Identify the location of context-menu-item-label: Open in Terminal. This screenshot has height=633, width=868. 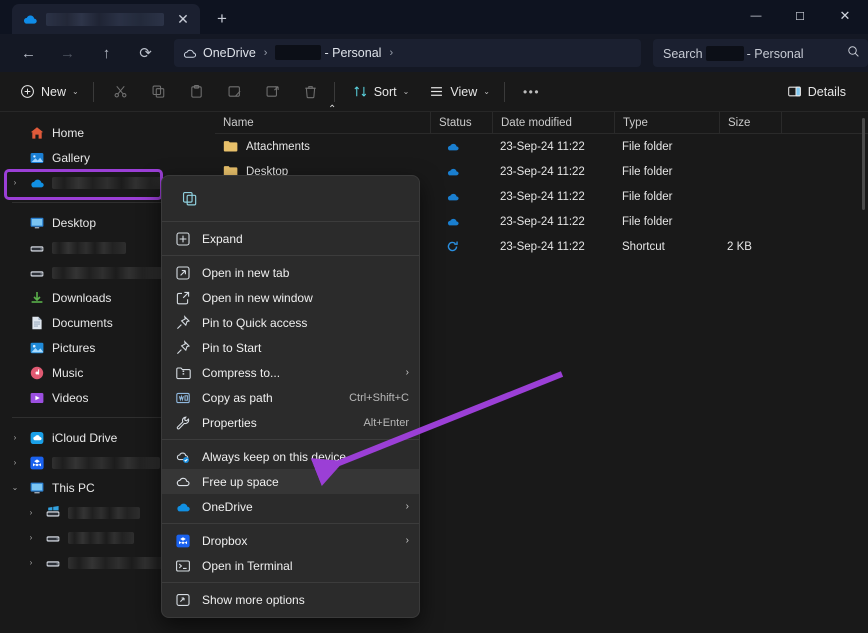
(247, 565).